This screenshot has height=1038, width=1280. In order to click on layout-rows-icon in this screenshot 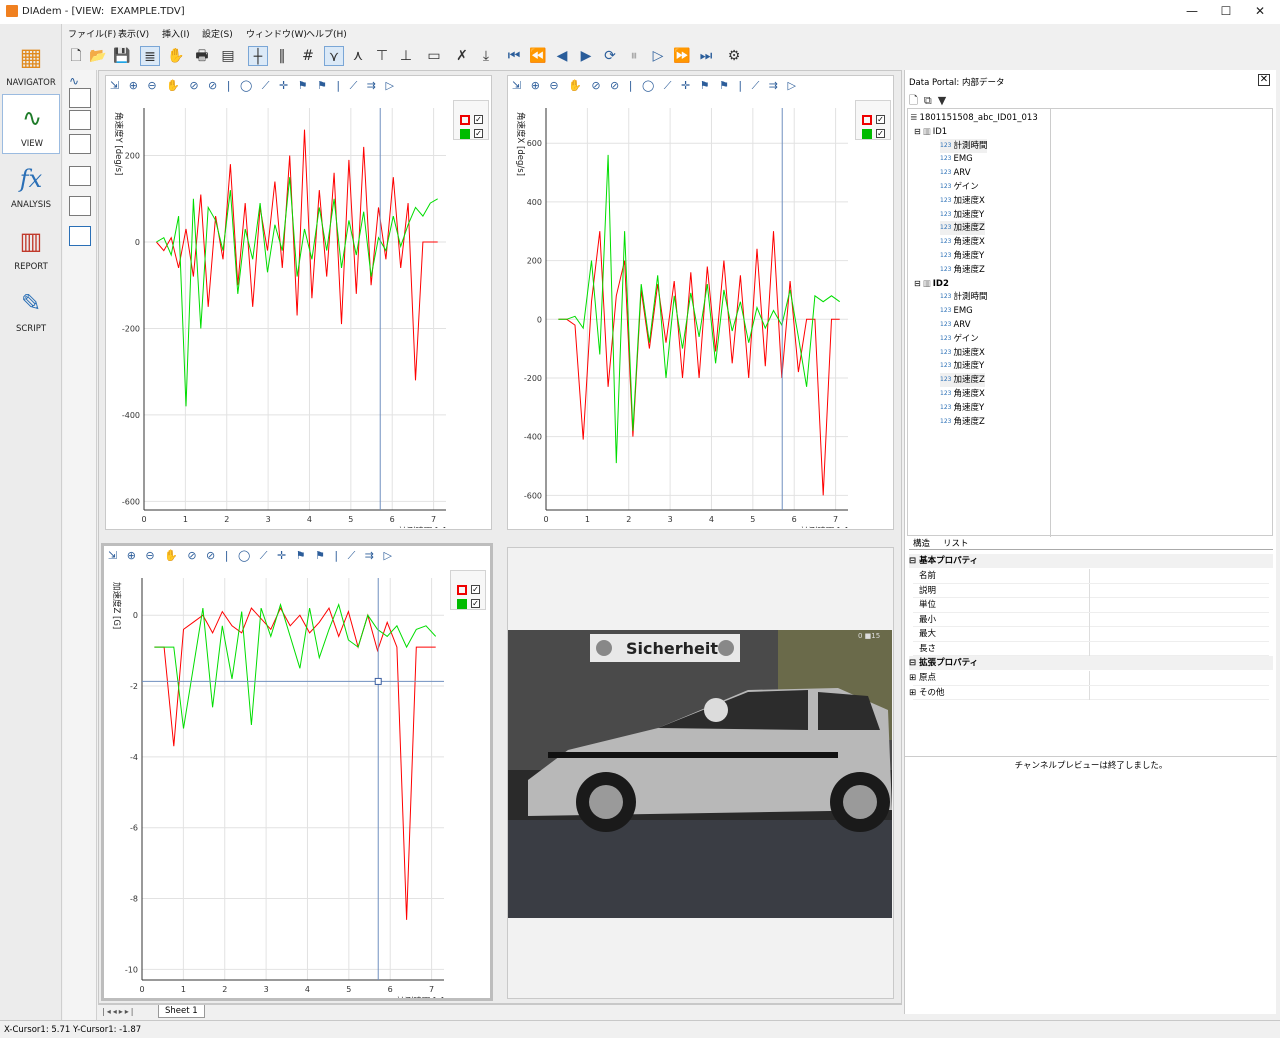, I will do `click(80, 176)`.